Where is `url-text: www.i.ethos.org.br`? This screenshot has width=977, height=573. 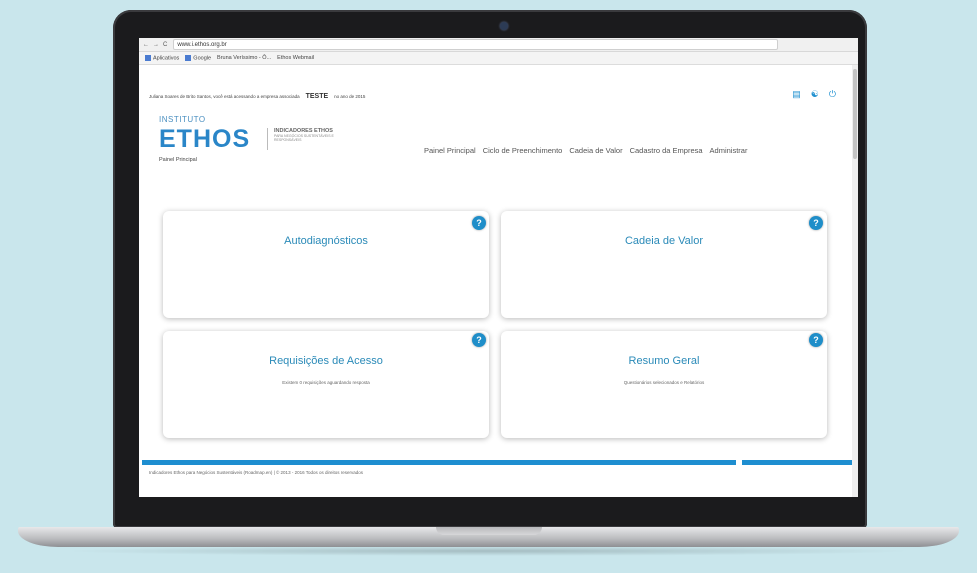 url-text: www.i.ethos.org.br is located at coordinates (202, 44).